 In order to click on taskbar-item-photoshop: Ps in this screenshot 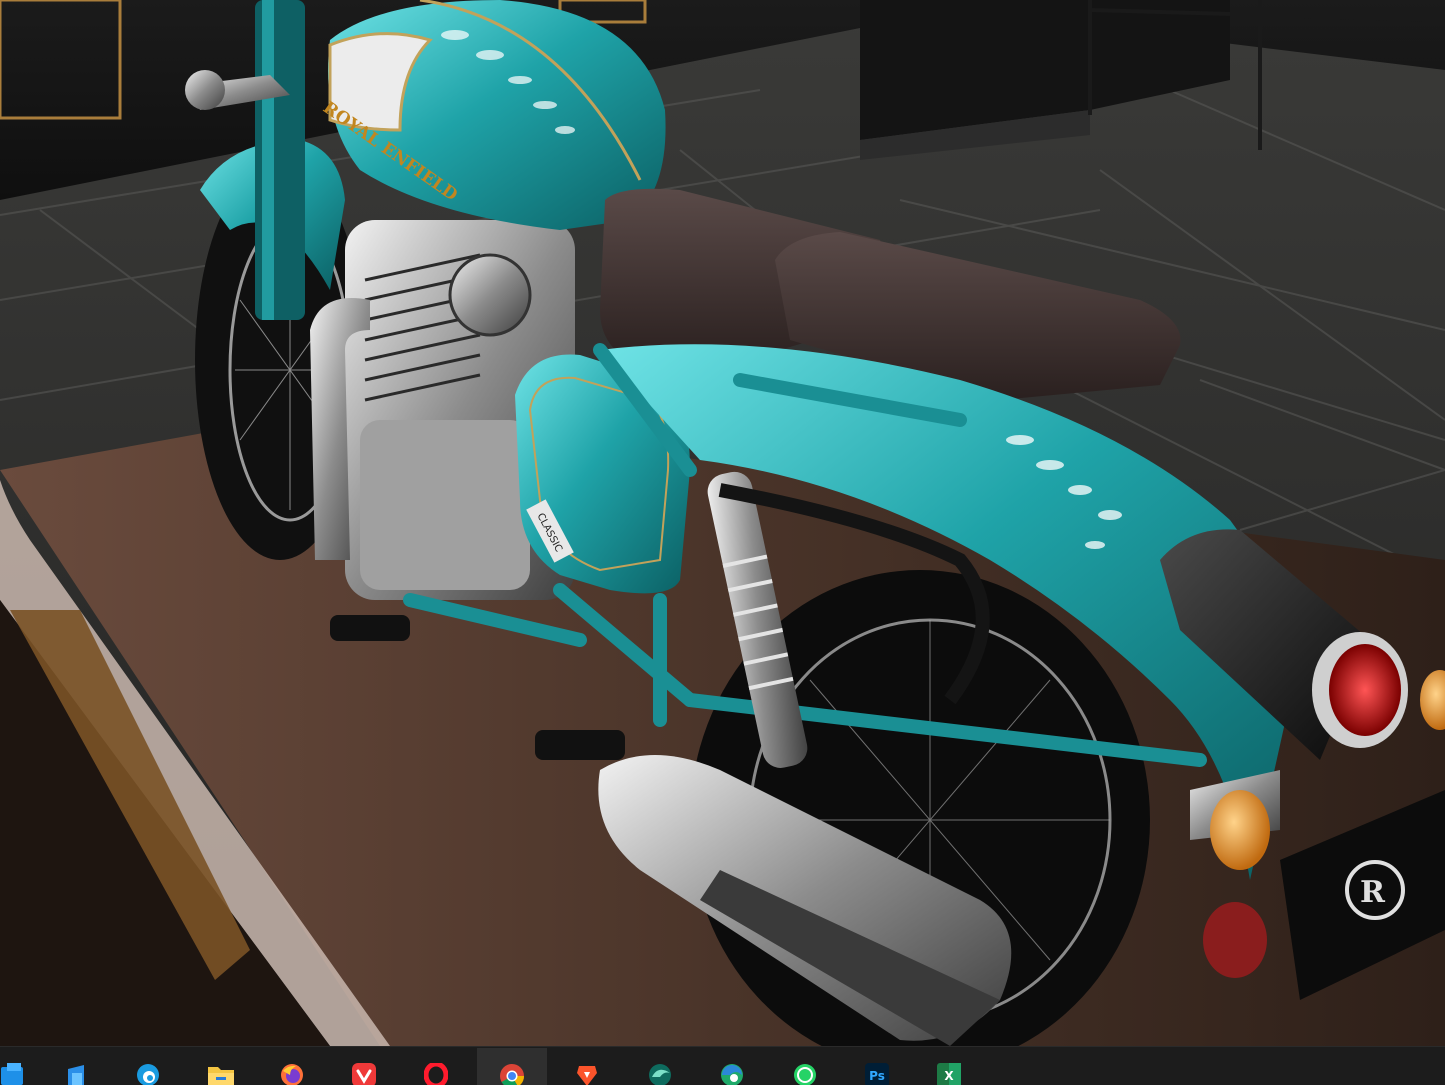, I will do `click(877, 1070)`.